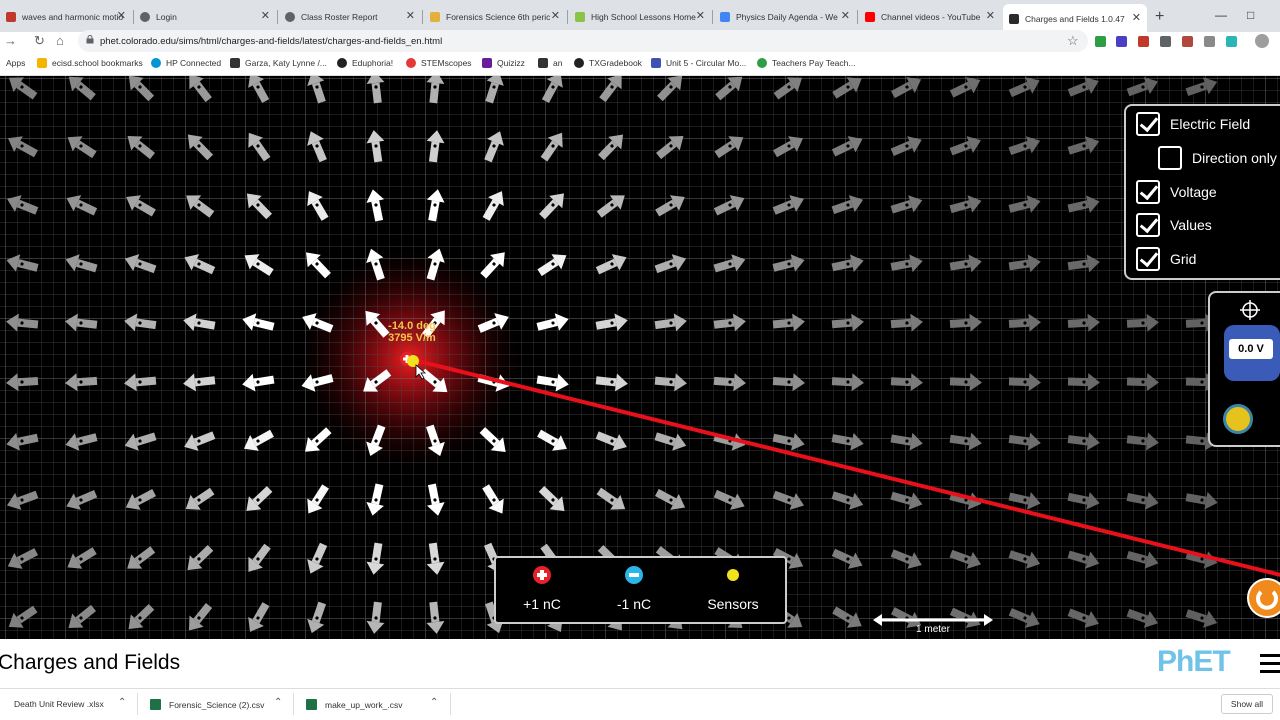 This screenshot has width=1280, height=720. Describe the element at coordinates (542, 589) in the screenshot. I see `positive-charge-source: +1 nC` at that location.